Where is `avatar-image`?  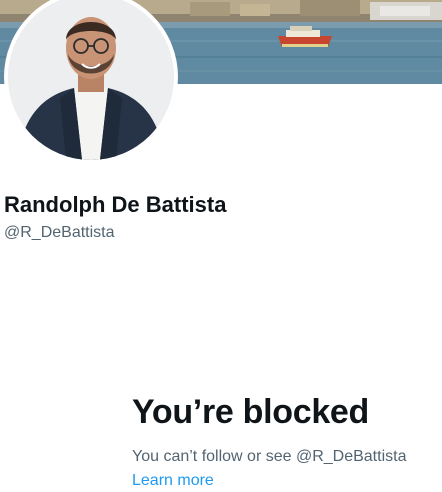
avatar-image is located at coordinates (91, 80).